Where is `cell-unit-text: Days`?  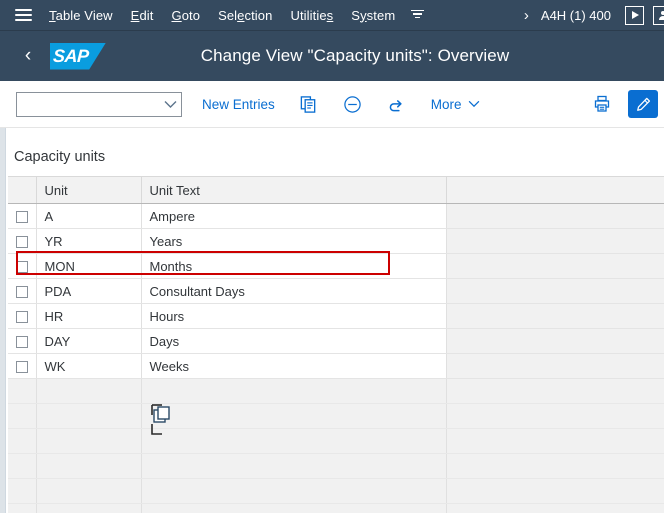
cell-unit-text: Days is located at coordinates (294, 341).